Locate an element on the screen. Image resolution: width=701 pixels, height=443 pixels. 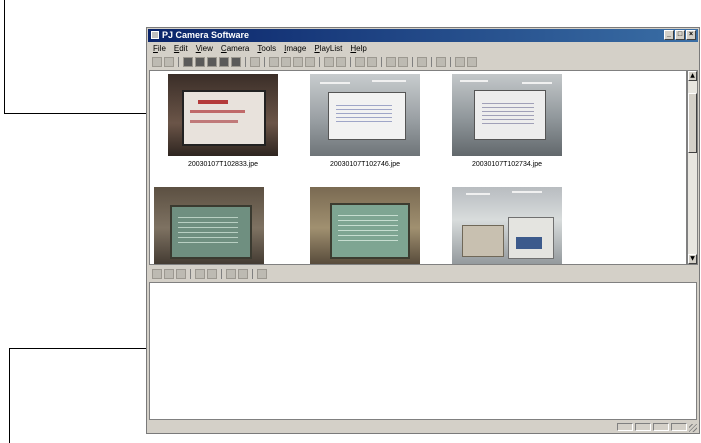
save-playlist-icon is located at coordinates (181, 273).